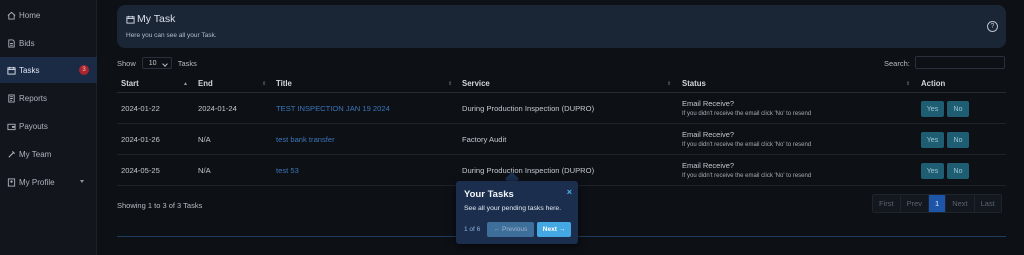 The image size is (1024, 255). What do you see at coordinates (48, 43) in the screenshot?
I see `sidebar-item-bids: Bids` at bounding box center [48, 43].